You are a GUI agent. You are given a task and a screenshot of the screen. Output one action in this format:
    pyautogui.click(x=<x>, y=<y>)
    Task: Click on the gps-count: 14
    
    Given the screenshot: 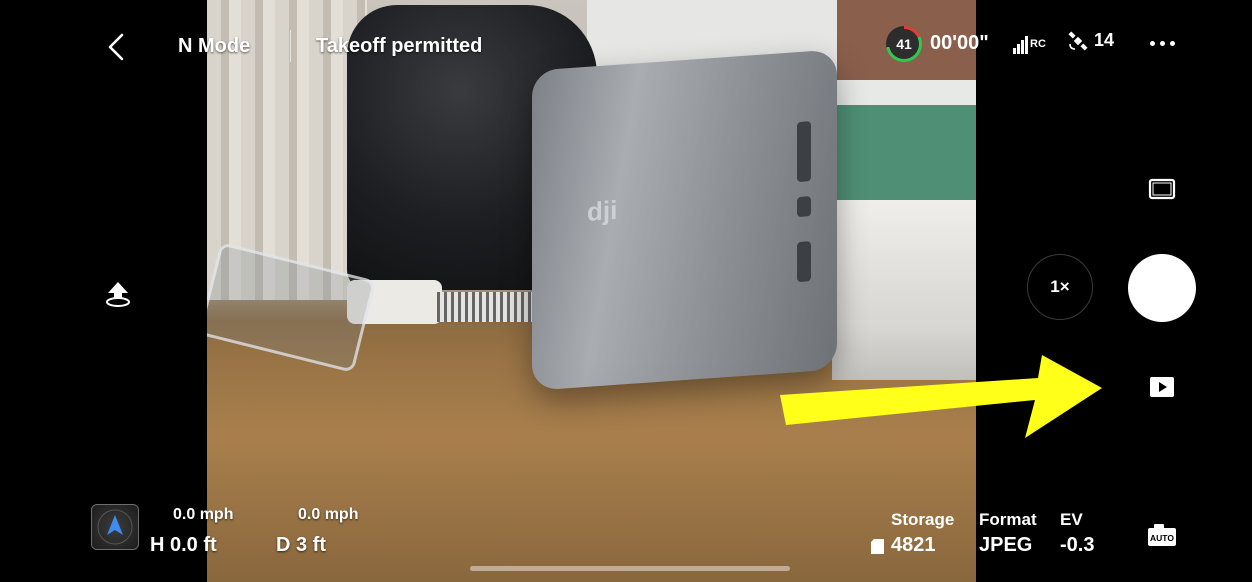 What is the action you would take?
    pyautogui.click(x=1104, y=40)
    